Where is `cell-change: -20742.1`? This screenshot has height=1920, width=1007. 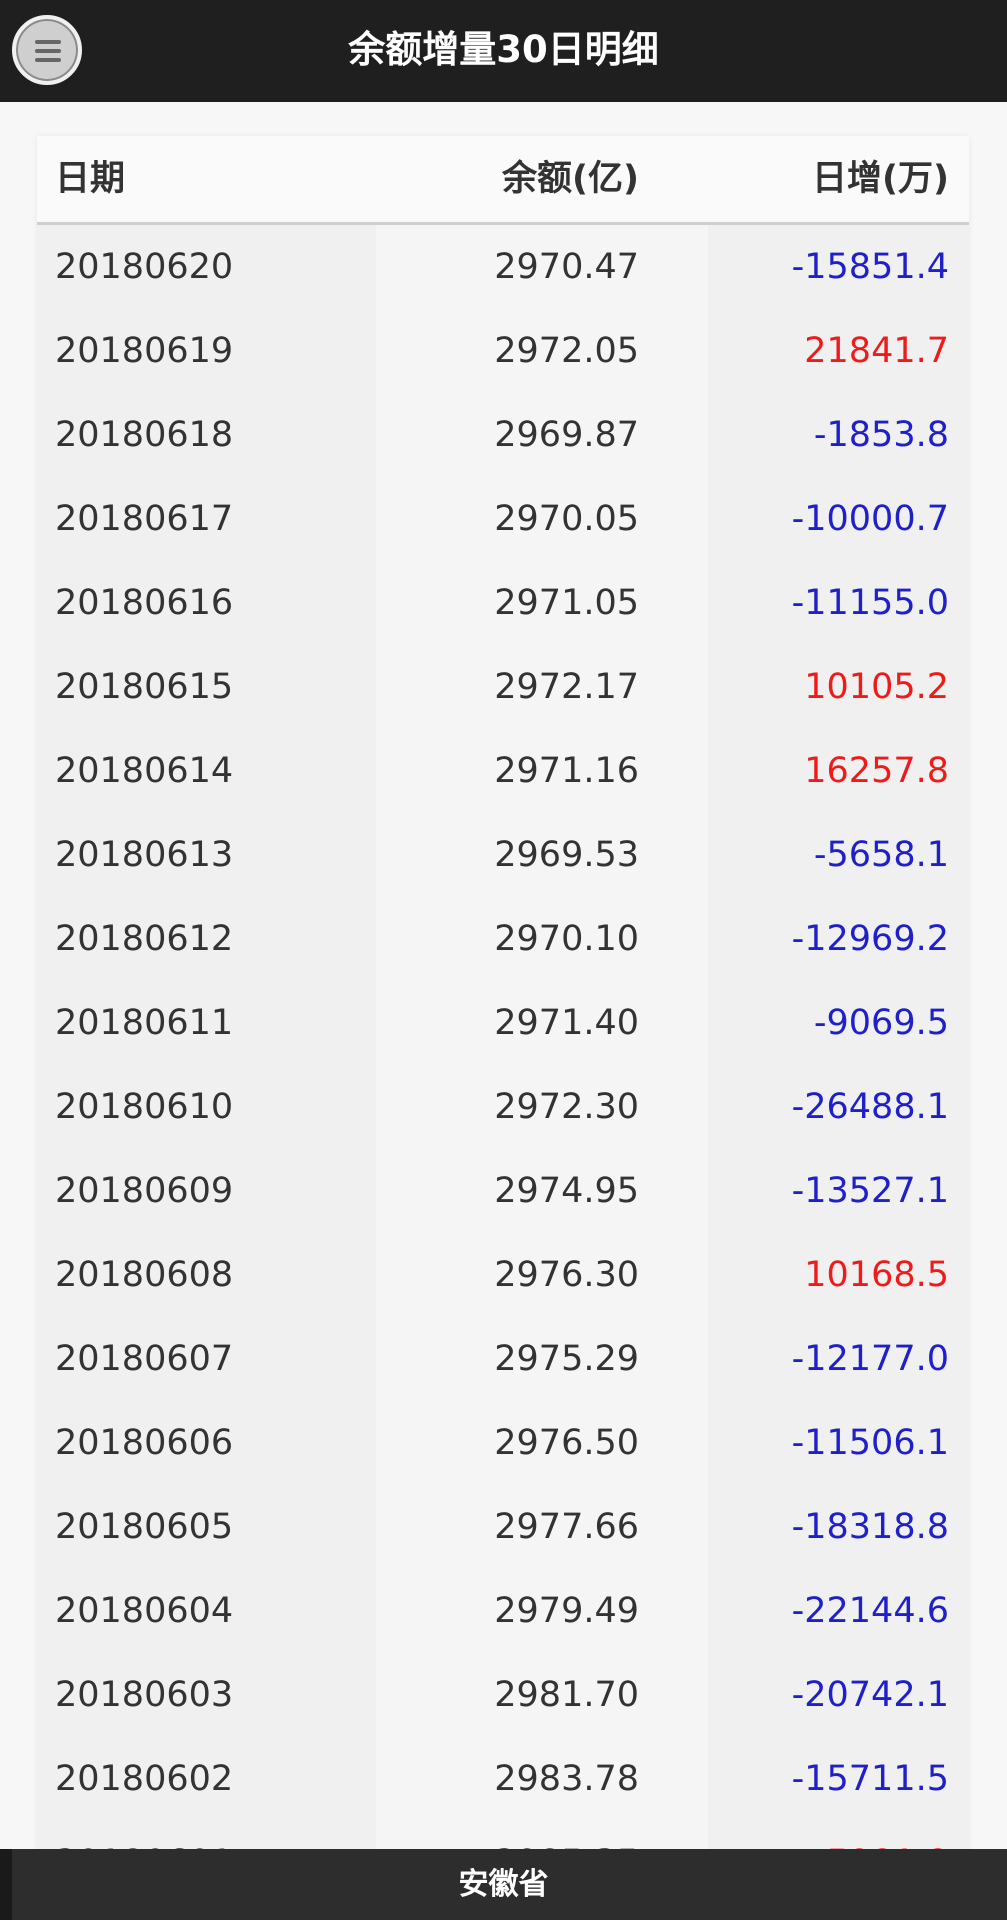 cell-change: -20742.1 is located at coordinates (870, 1695).